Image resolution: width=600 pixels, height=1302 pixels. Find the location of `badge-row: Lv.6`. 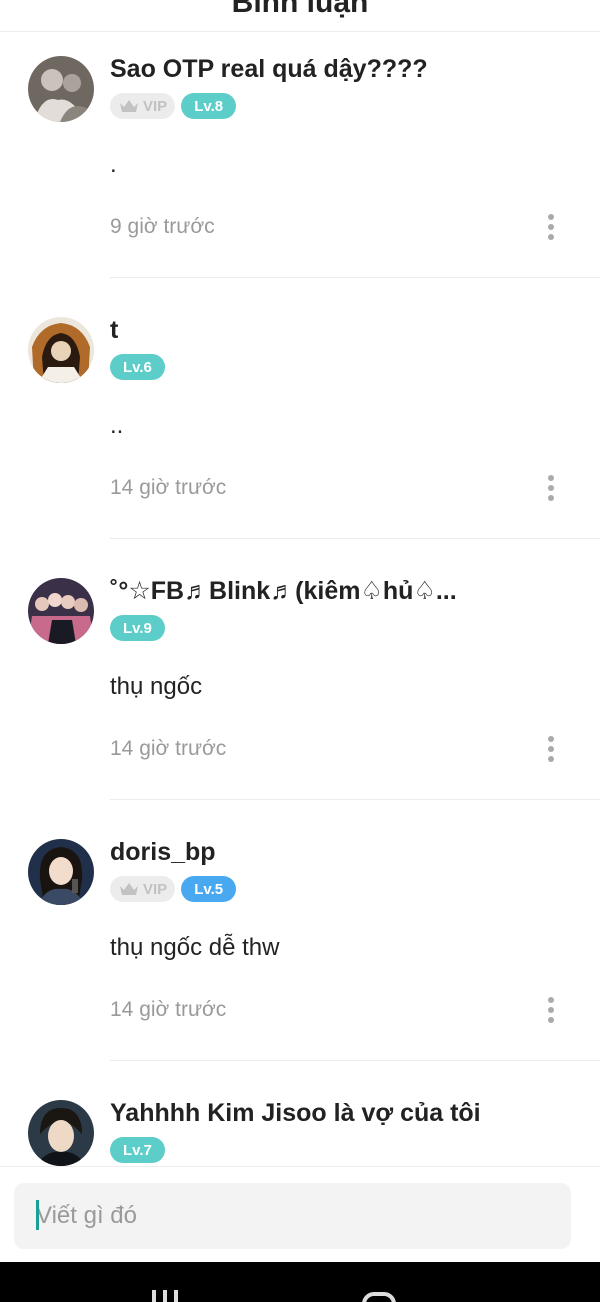

badge-row: Lv.6 is located at coordinates (137, 367).